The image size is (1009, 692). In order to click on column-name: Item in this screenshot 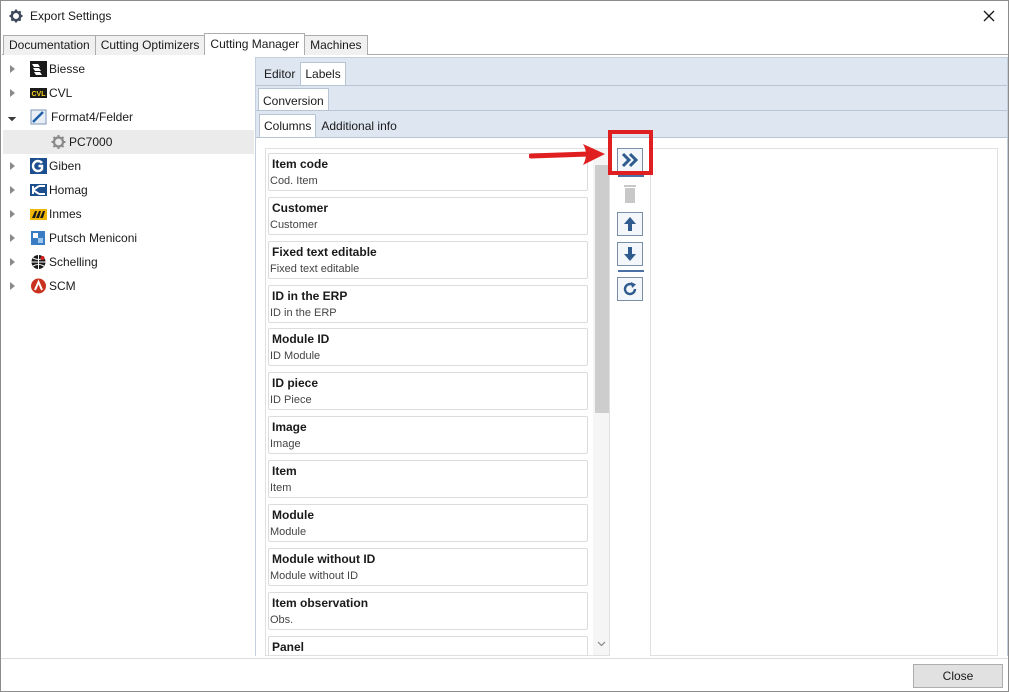, I will do `click(284, 471)`.